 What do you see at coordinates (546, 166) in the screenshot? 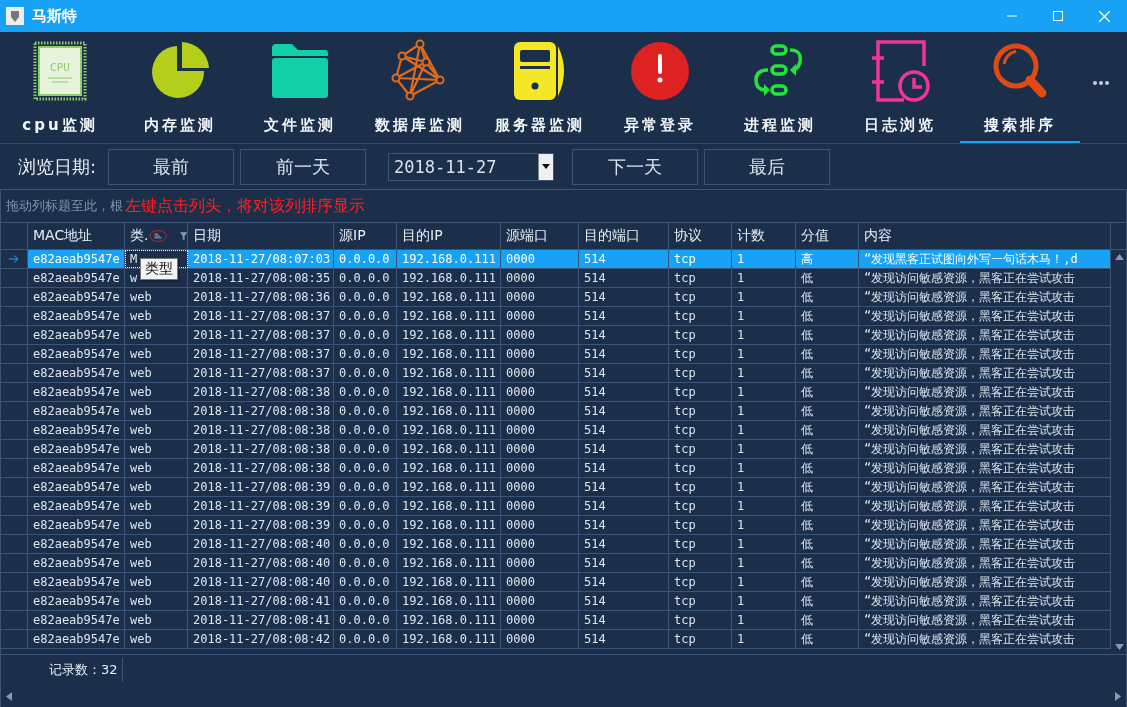
I see `dropdown-icon` at bounding box center [546, 166].